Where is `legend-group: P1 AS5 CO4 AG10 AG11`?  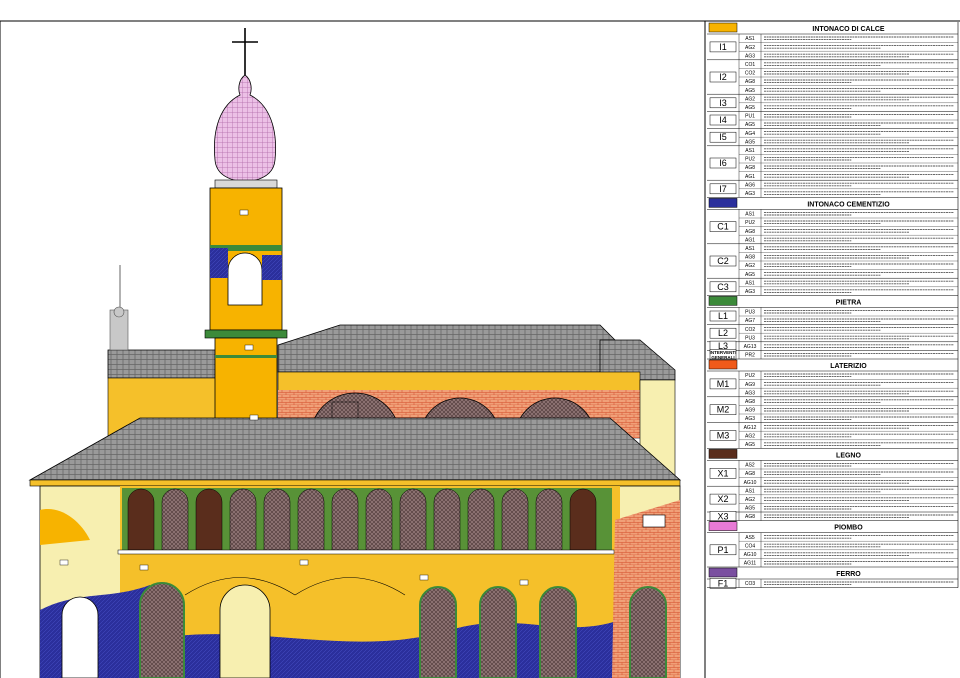 legend-group: P1 AS5 CO4 AG10 AG11 is located at coordinates (832, 550).